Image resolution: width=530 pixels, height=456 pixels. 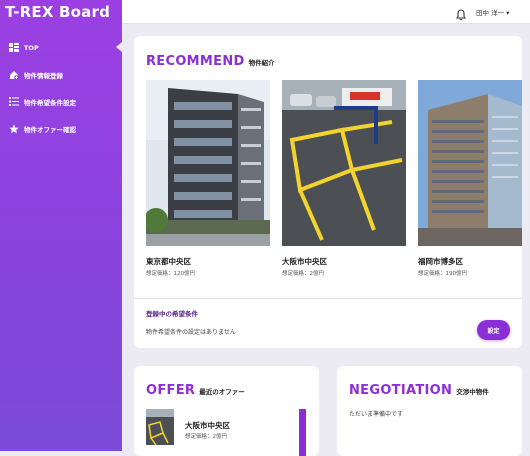 I want to click on recommend-title: RECOMMEND 物件紹介, so click(x=210, y=59).